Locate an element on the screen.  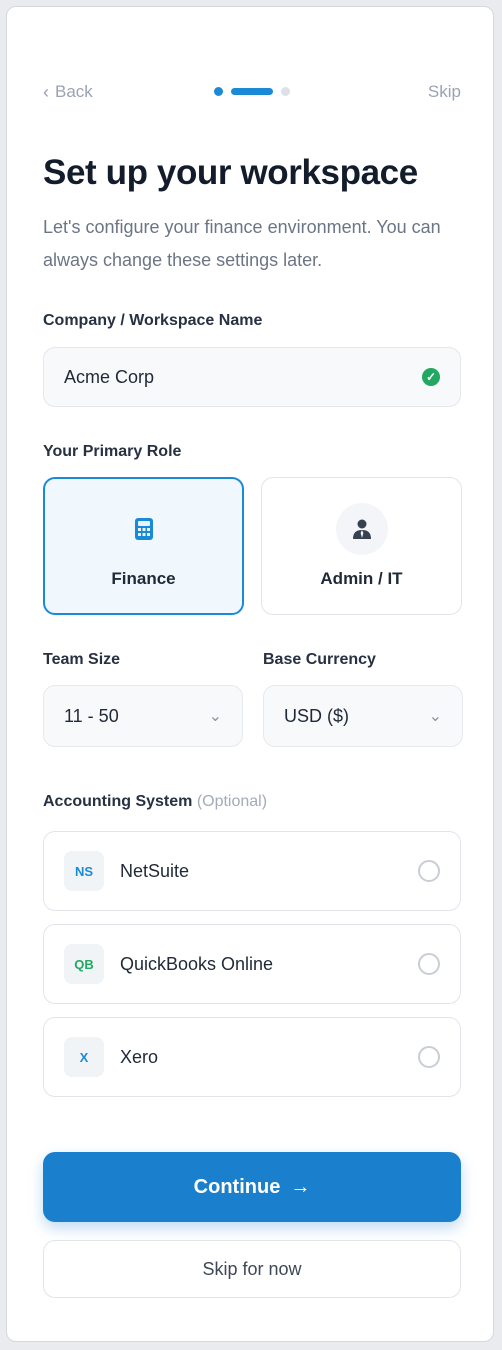
company-name-label: Company / Workspace Name is located at coordinates (153, 320).